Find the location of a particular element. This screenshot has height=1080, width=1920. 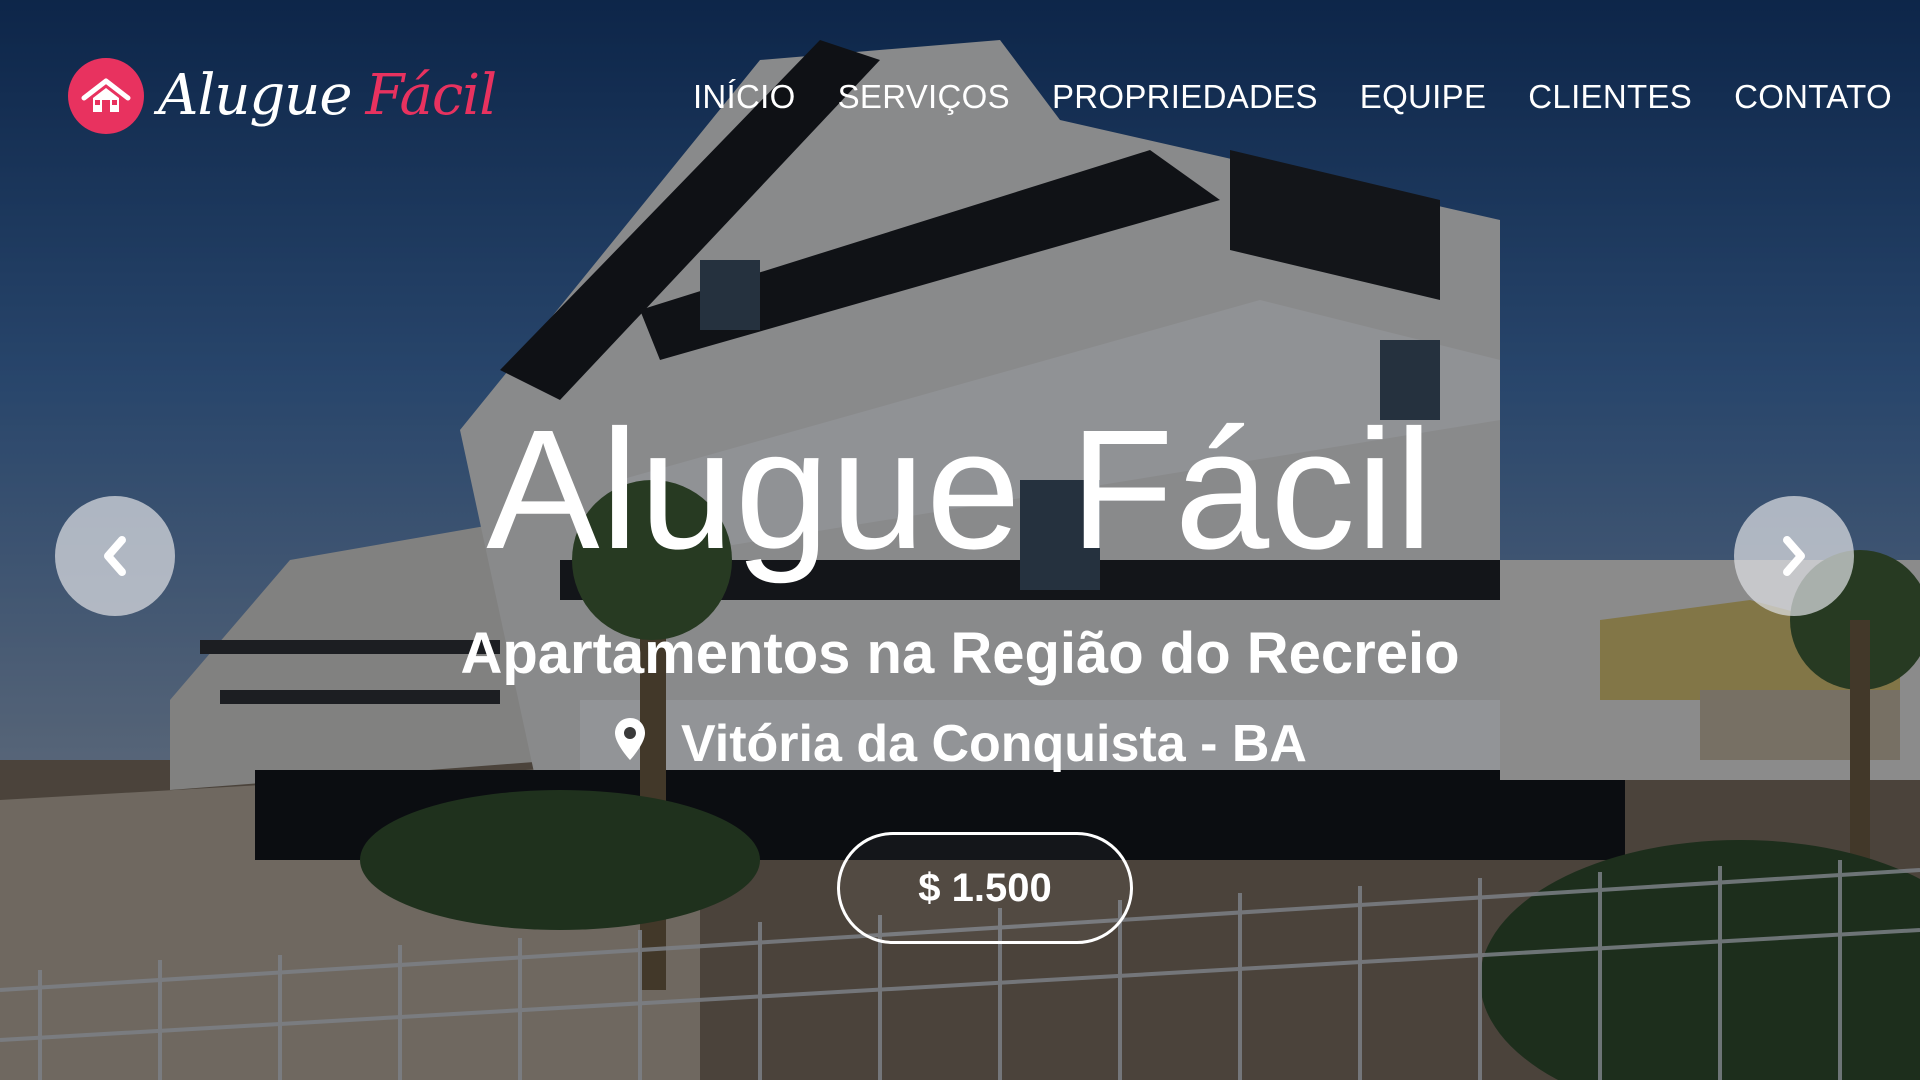

carousel-prev-button is located at coordinates (115, 556).